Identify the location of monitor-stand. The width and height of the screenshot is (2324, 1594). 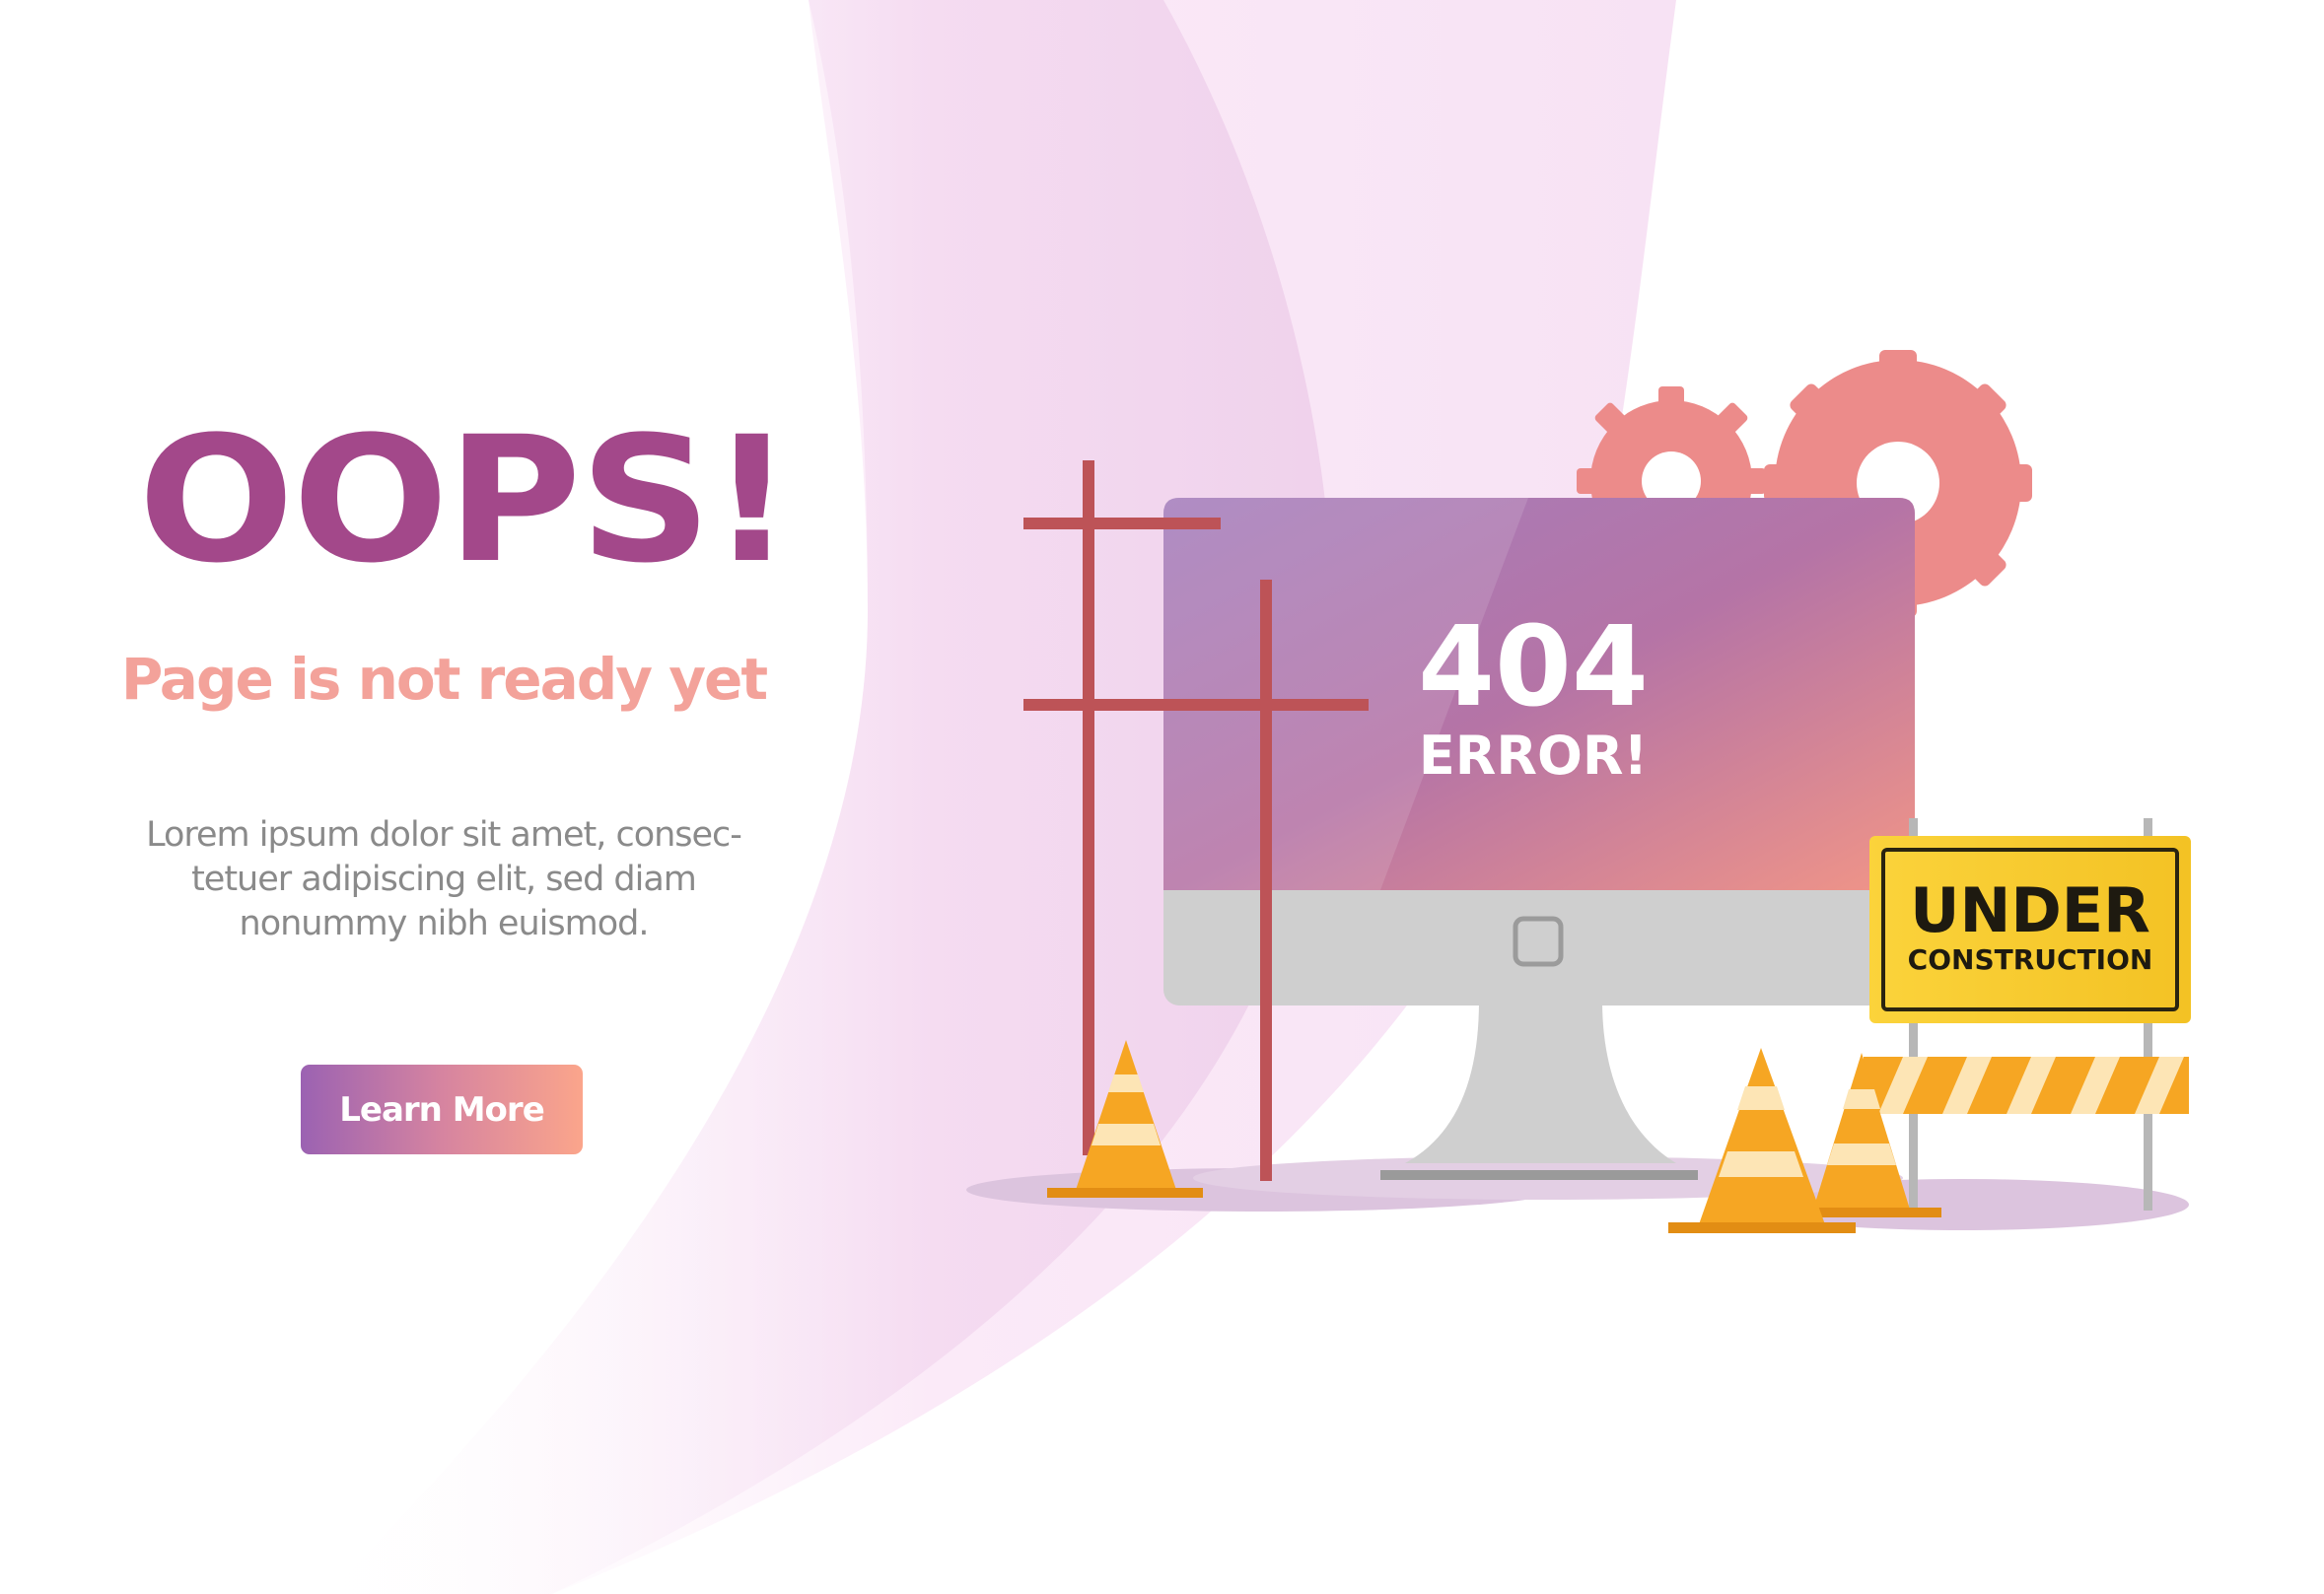
(1540, 1082).